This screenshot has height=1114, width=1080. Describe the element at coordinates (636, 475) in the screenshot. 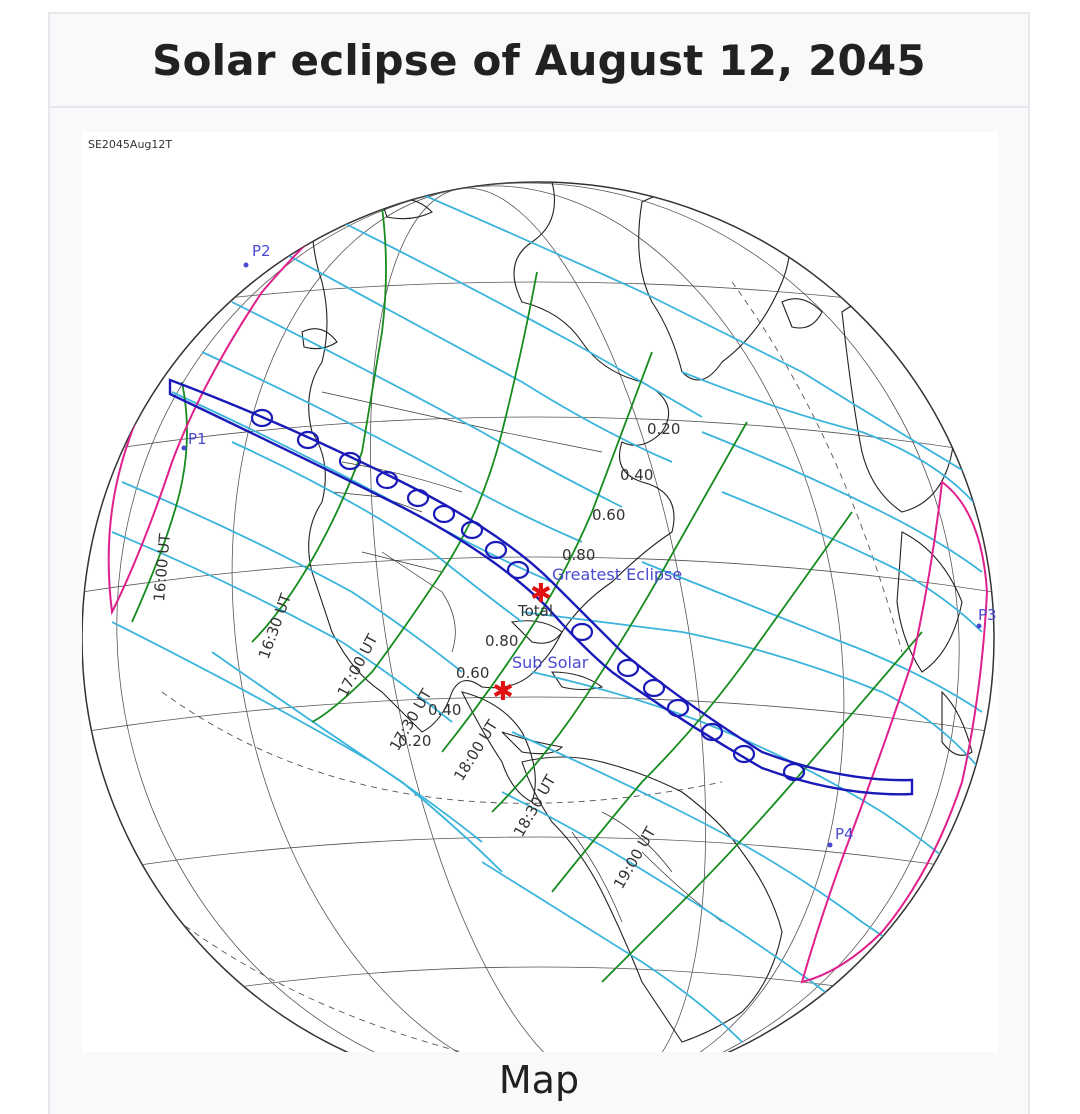

I see `magnitude-label-040-north: 0.40` at that location.